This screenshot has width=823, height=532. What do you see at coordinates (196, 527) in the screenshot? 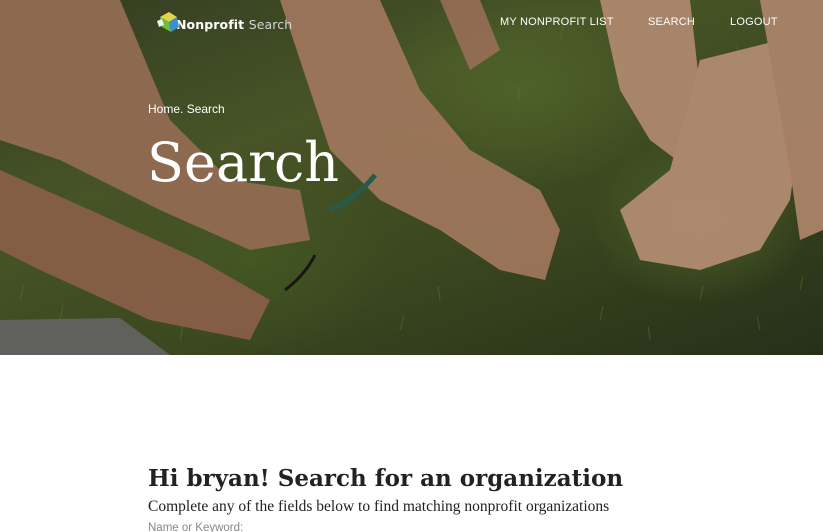
I see `name-keyword-label: Name or Keyword:` at bounding box center [196, 527].